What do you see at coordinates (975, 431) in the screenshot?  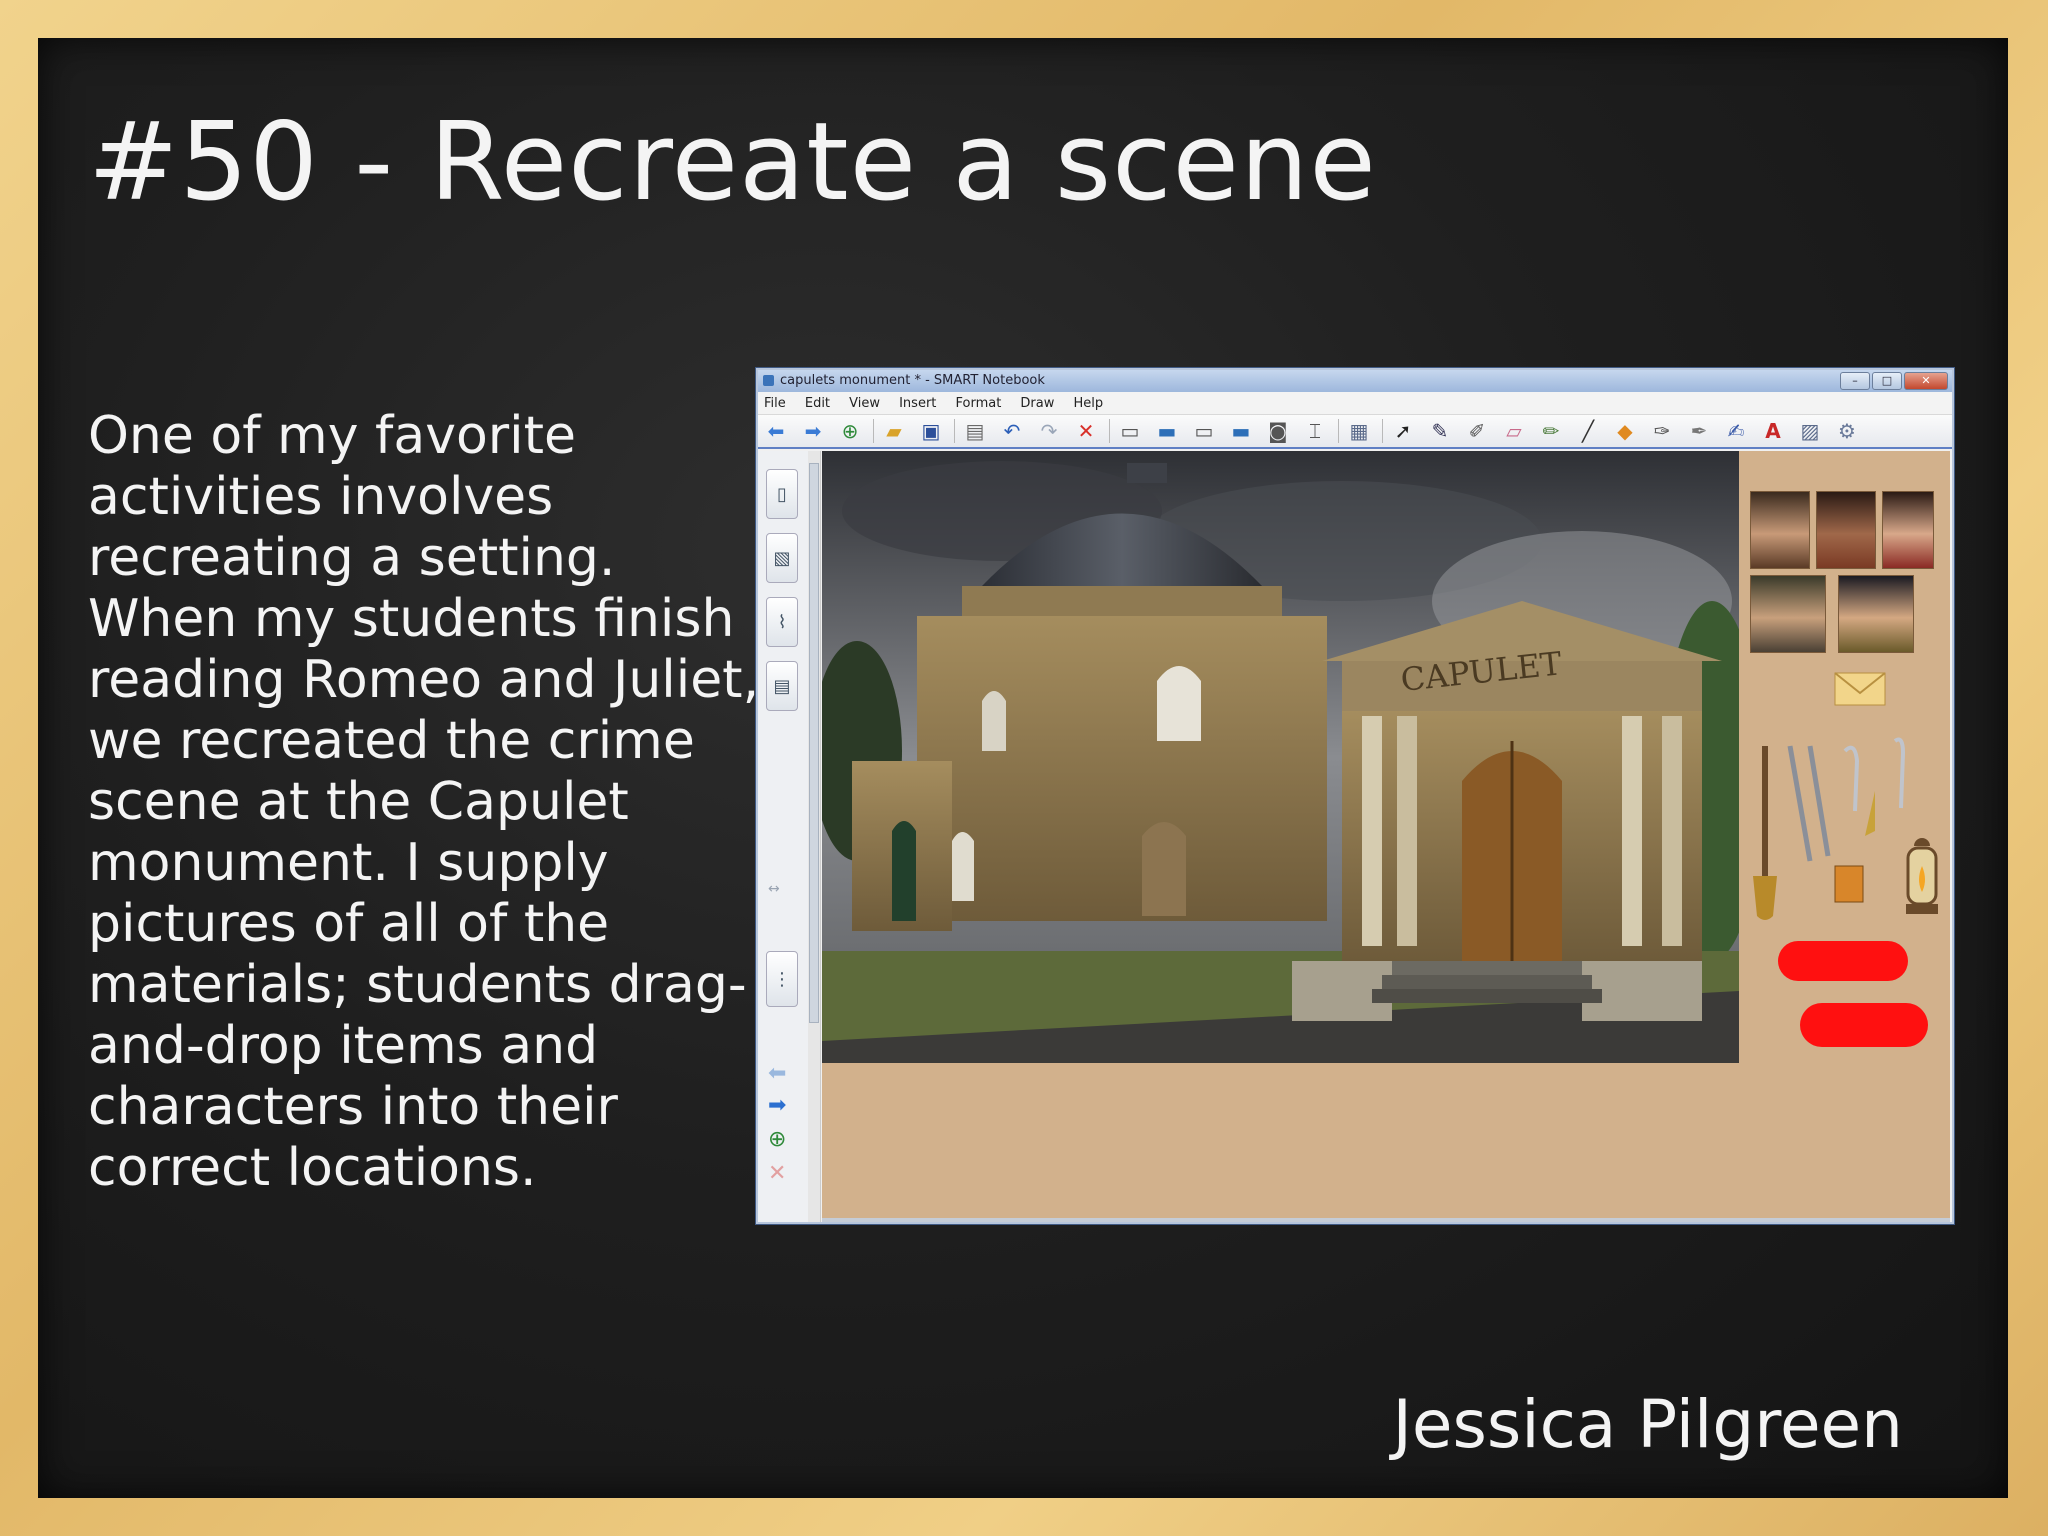 I see `paste-icon: ▤` at bounding box center [975, 431].